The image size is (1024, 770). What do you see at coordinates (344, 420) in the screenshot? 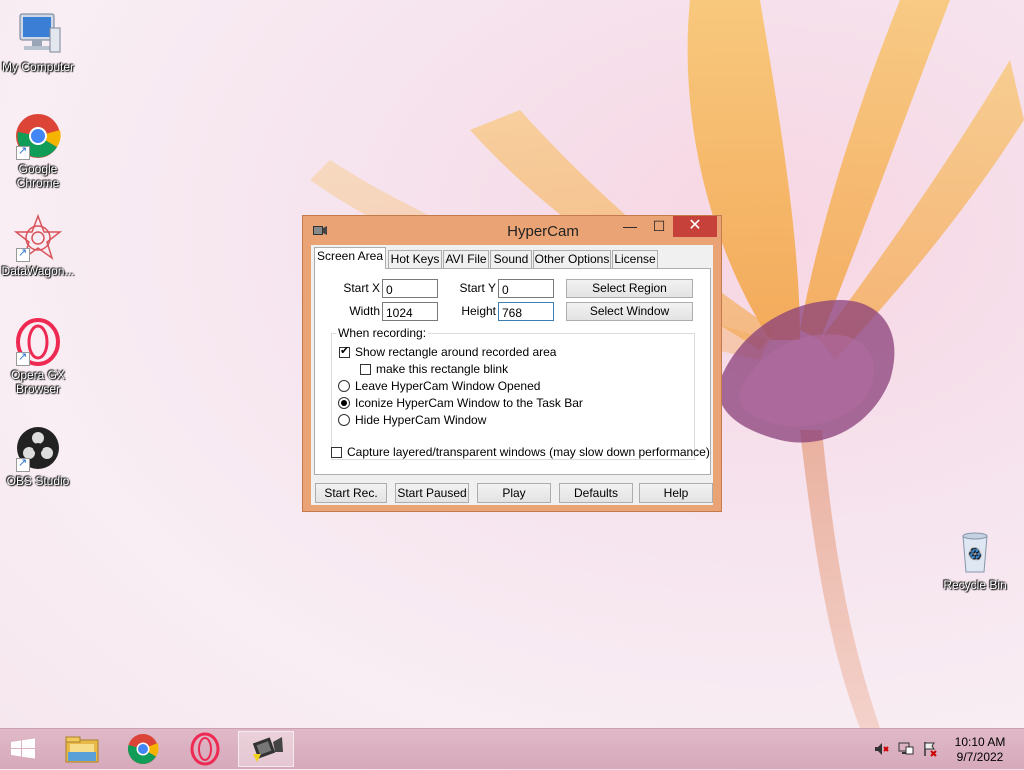
I see `radio-hide` at bounding box center [344, 420].